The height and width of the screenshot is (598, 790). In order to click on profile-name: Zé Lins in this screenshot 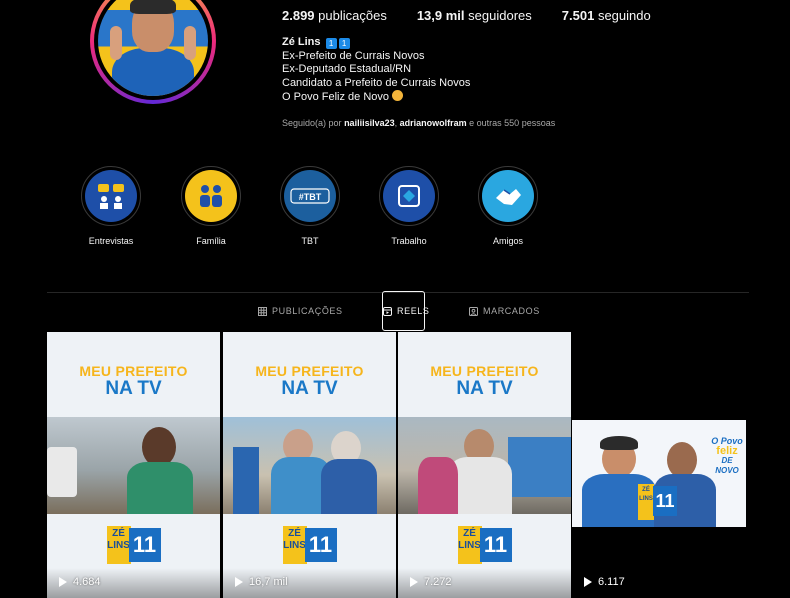, I will do `click(301, 42)`.